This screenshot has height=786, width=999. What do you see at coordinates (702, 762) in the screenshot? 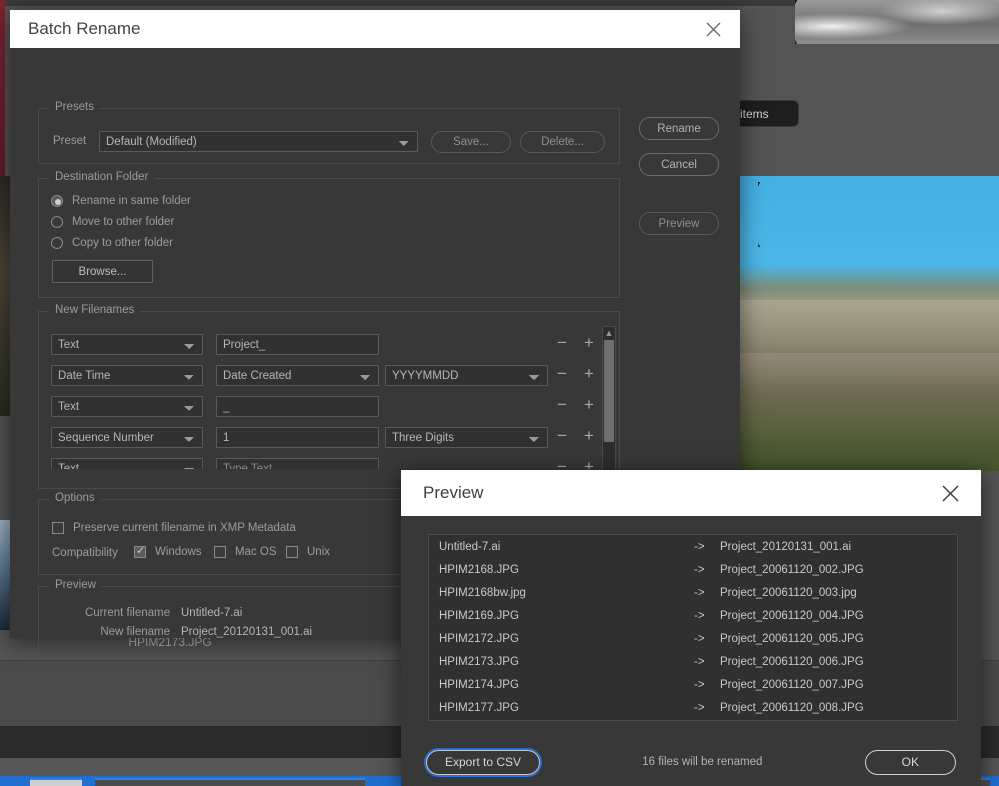
I see `files-renamed-count: 16 files will be renamed` at bounding box center [702, 762].